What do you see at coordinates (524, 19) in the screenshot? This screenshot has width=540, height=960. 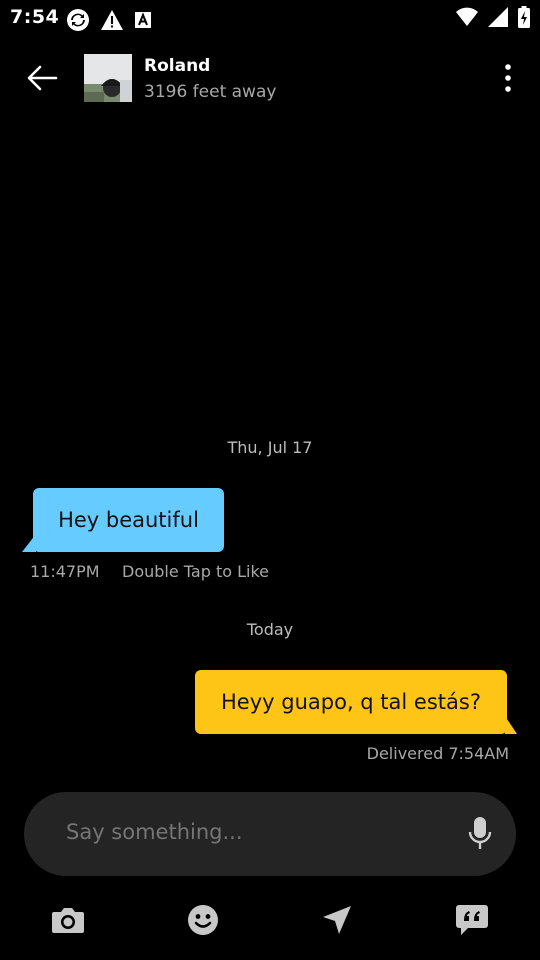 I see `battery-icon` at bounding box center [524, 19].